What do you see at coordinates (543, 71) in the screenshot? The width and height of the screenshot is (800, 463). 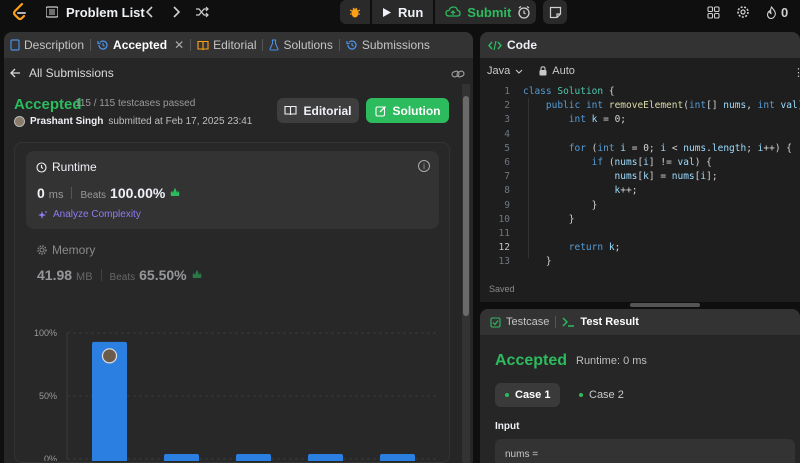 I see `lock-icon` at bounding box center [543, 71].